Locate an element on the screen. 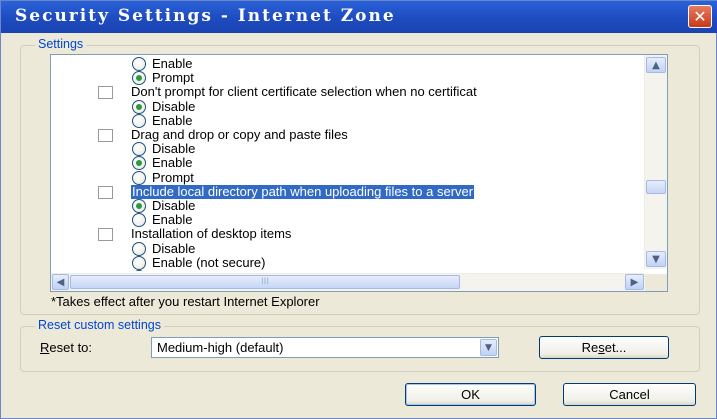  vertical-scroll-thumb is located at coordinates (656, 187).